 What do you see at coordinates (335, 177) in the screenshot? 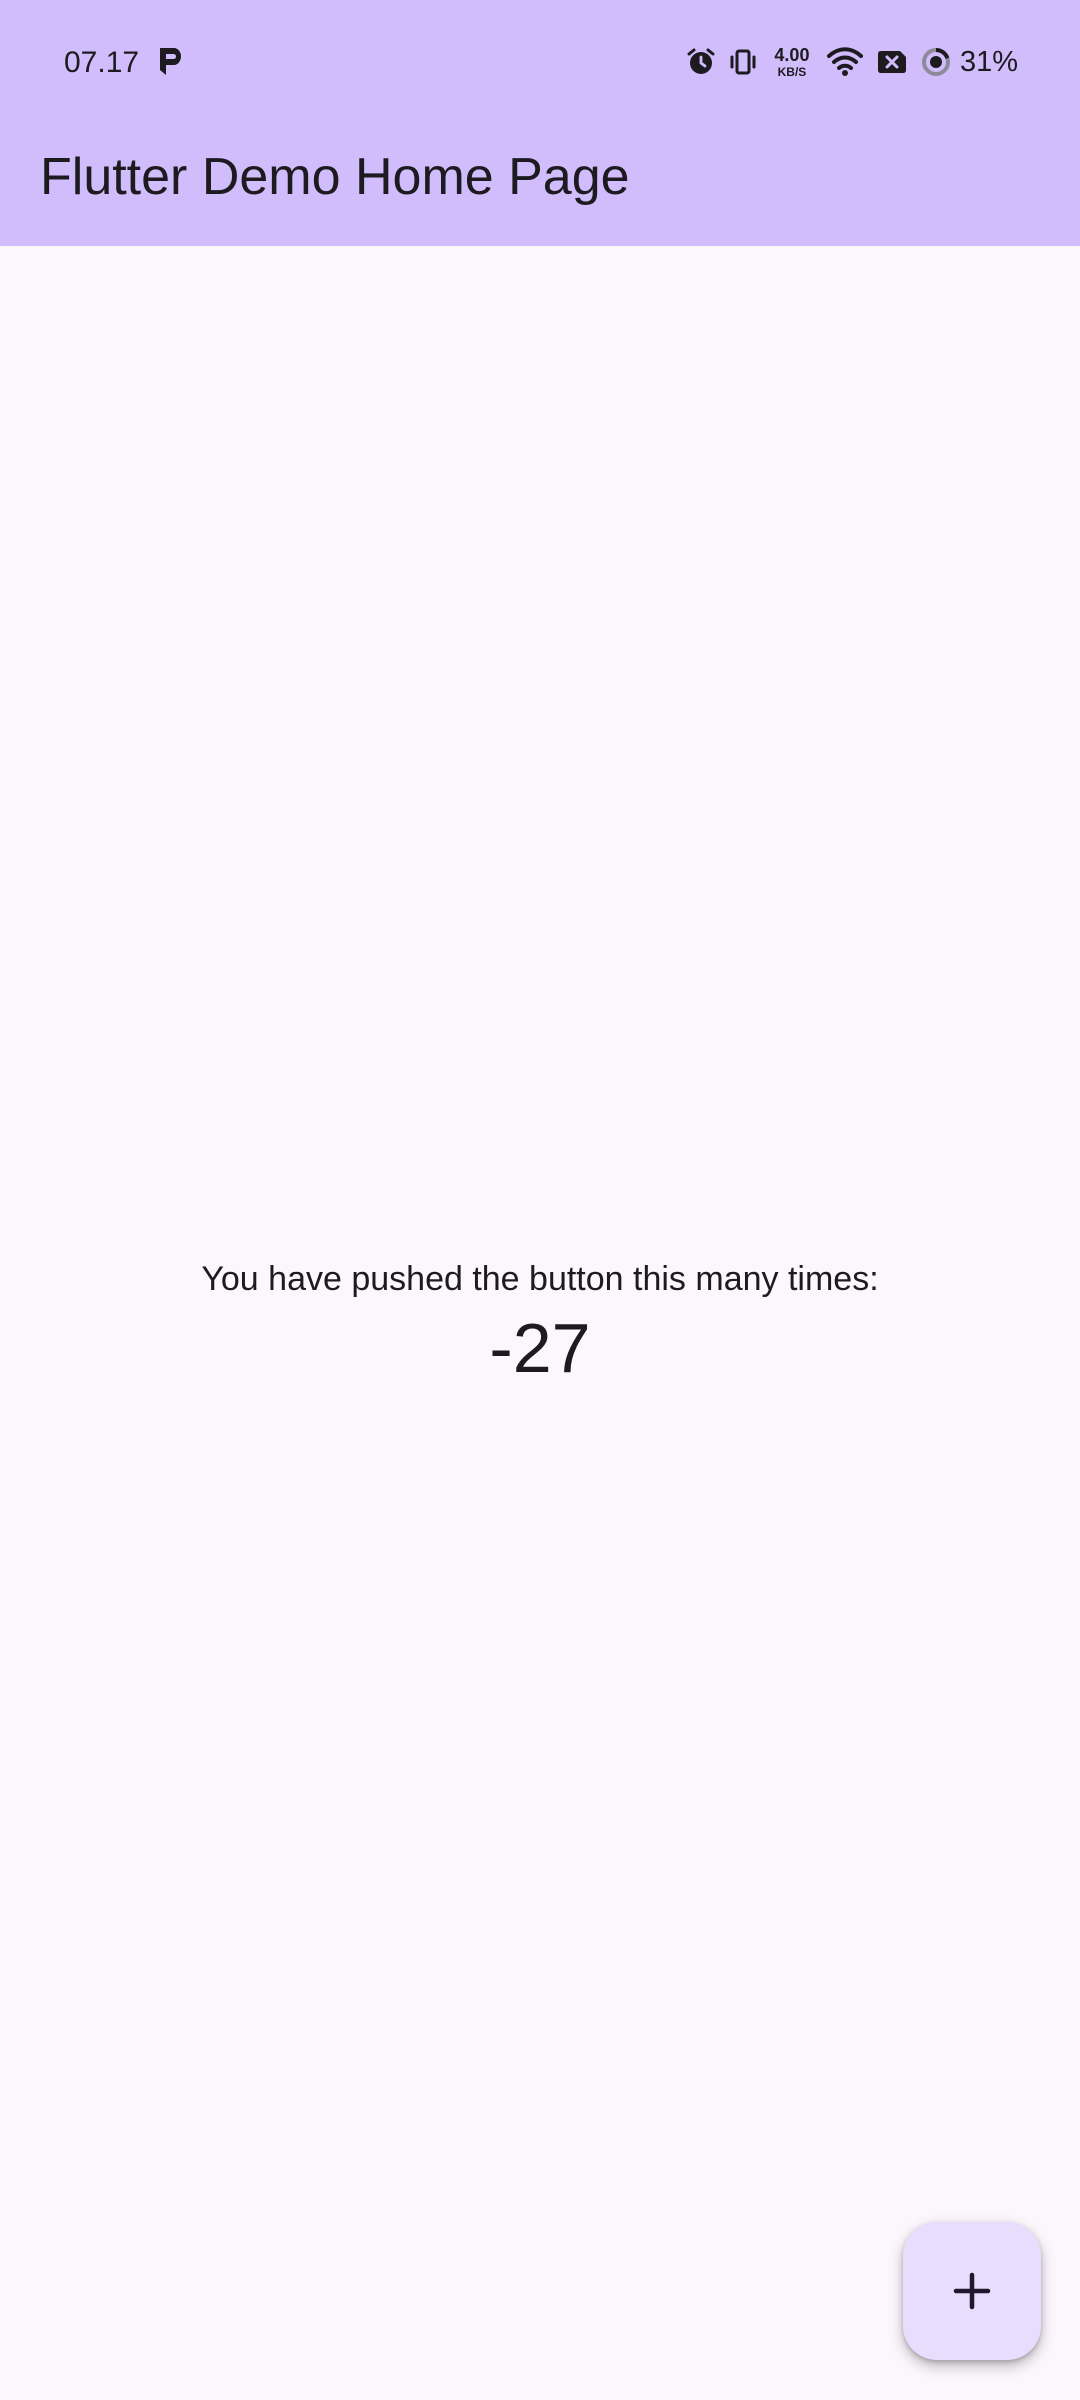
I see `page-title: Flutter Demo Home Page` at bounding box center [335, 177].